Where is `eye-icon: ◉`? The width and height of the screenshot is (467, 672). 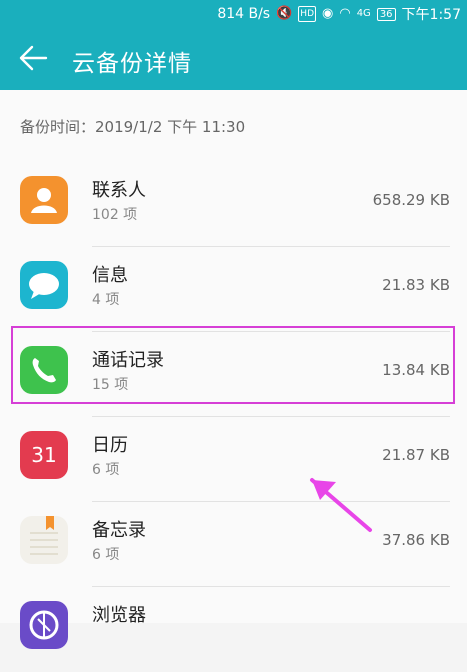 eye-icon: ◉ is located at coordinates (328, 13).